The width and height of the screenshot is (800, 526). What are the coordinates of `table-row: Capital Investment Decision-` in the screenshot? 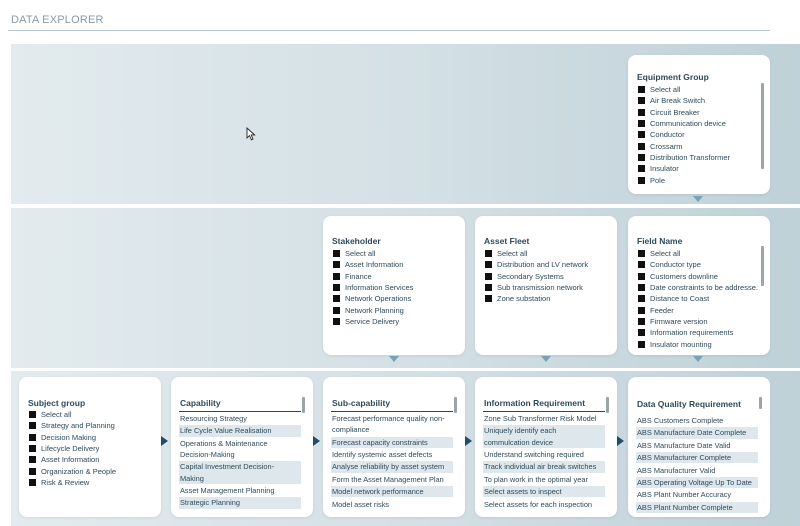 It's located at (240, 467).